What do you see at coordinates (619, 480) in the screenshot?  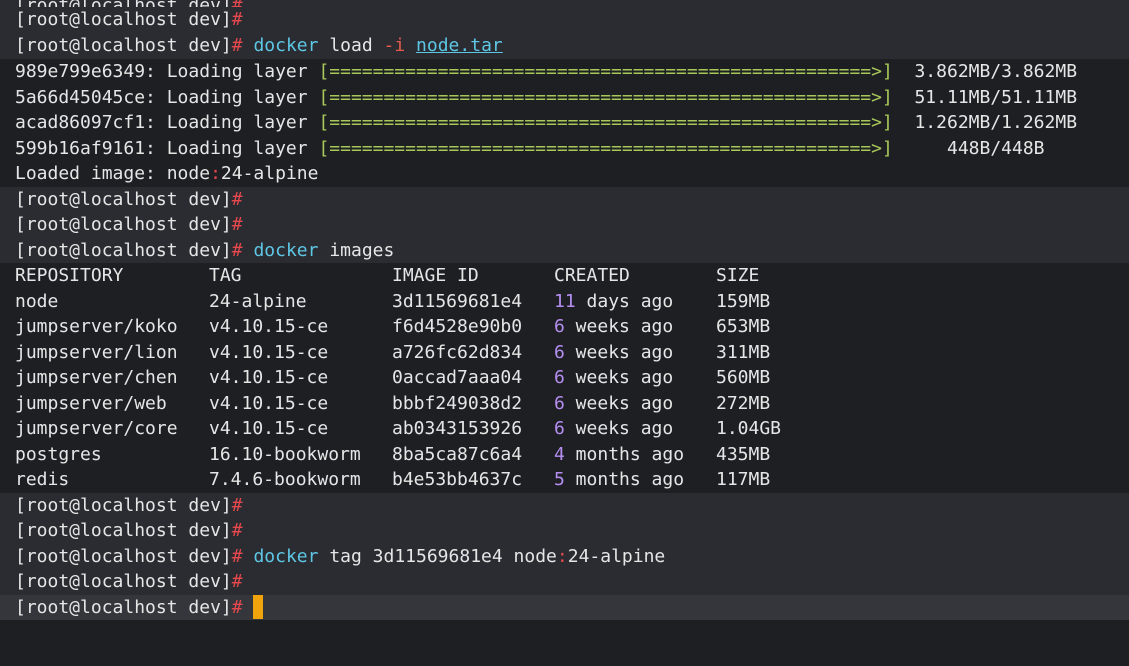 I see `cell-created: 5 months ago` at bounding box center [619, 480].